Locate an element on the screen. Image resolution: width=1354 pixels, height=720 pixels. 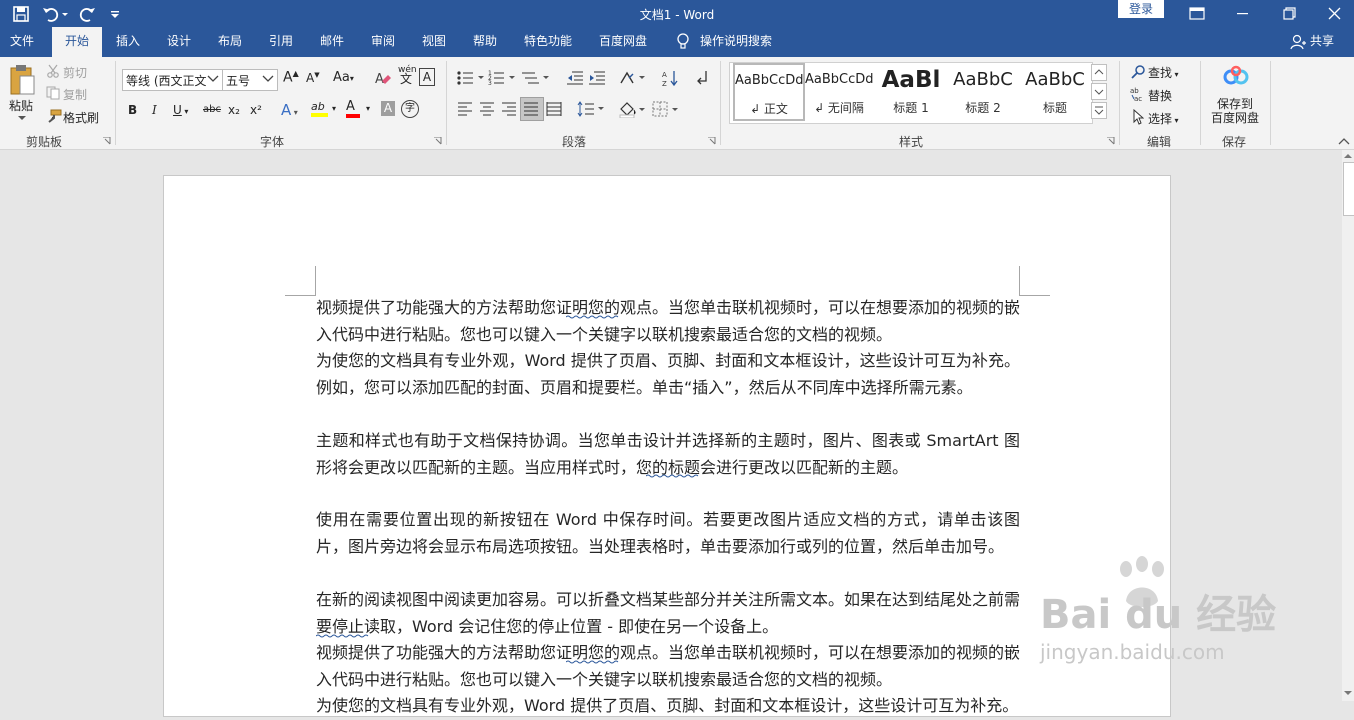
font-family-select: 等线 (西文正文) is located at coordinates (172, 80).